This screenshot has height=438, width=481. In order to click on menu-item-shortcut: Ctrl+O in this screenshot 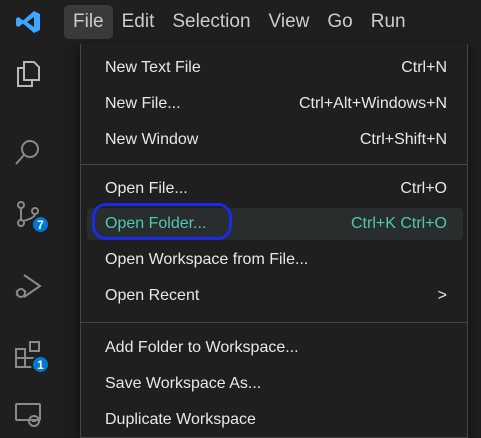, I will do `click(423, 188)`.